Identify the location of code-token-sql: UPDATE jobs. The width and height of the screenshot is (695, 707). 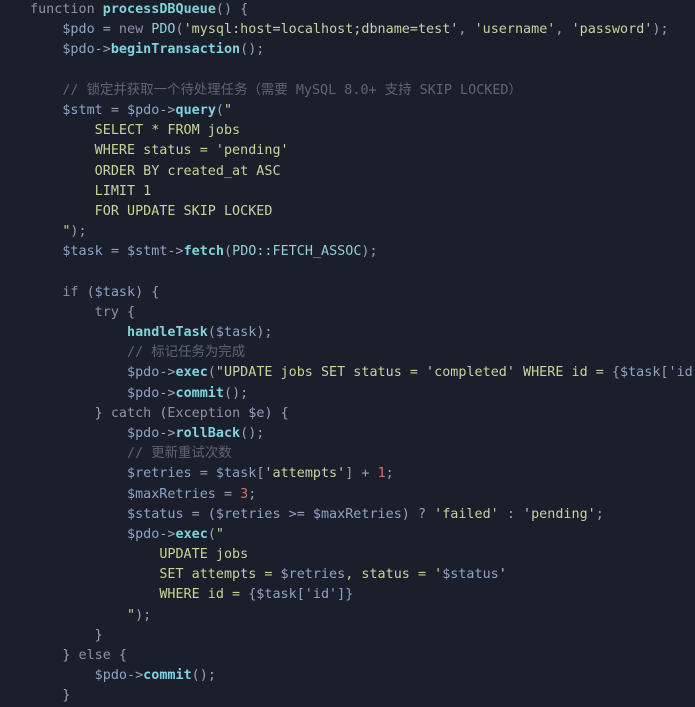
(204, 555).